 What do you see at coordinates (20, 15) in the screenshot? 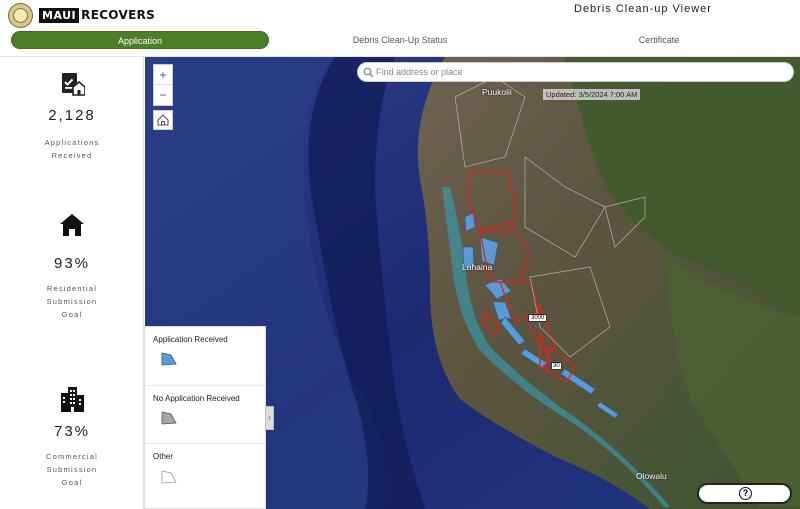
I see `county-seal-logo` at bounding box center [20, 15].